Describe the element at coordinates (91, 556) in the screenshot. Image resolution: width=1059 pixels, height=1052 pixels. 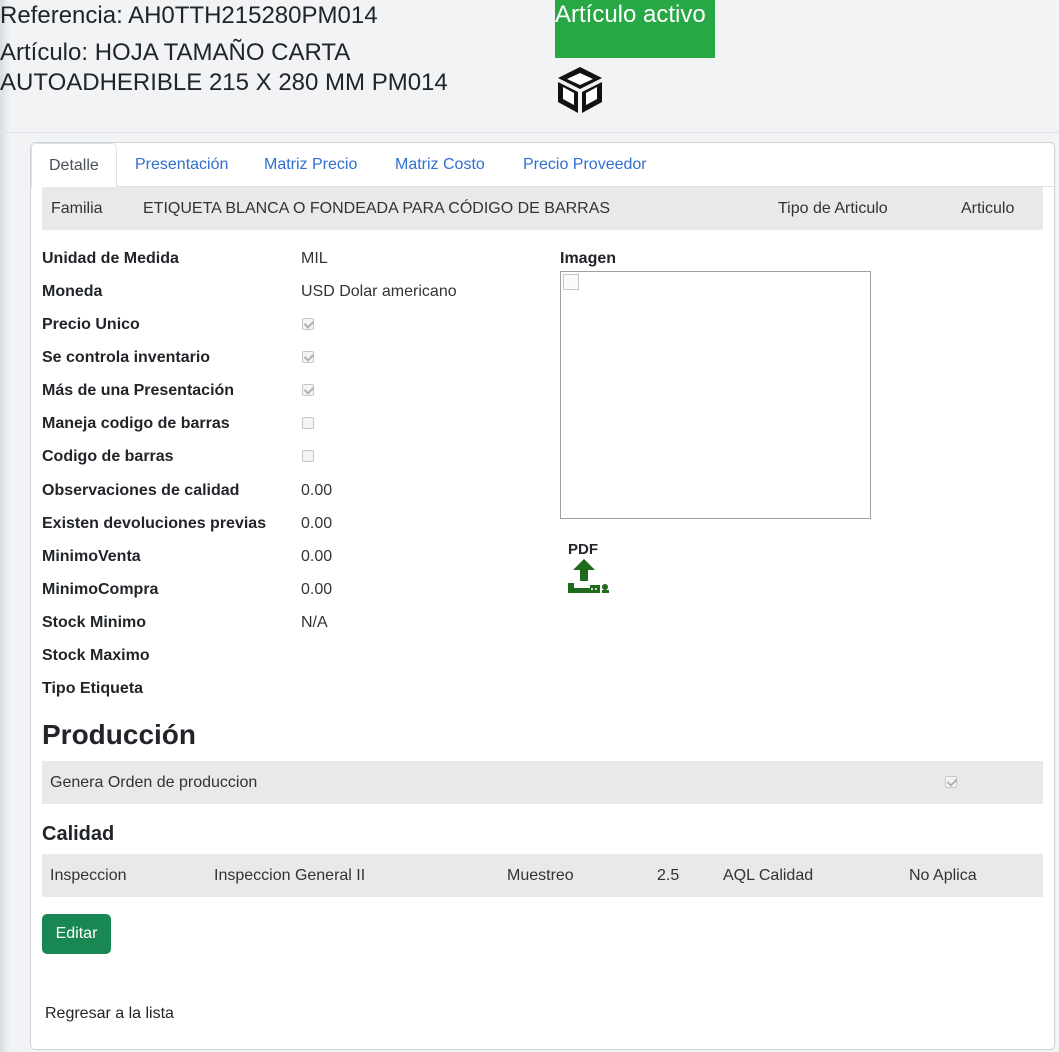
I see `field-label-minimo-venta: MinimoVenta` at that location.